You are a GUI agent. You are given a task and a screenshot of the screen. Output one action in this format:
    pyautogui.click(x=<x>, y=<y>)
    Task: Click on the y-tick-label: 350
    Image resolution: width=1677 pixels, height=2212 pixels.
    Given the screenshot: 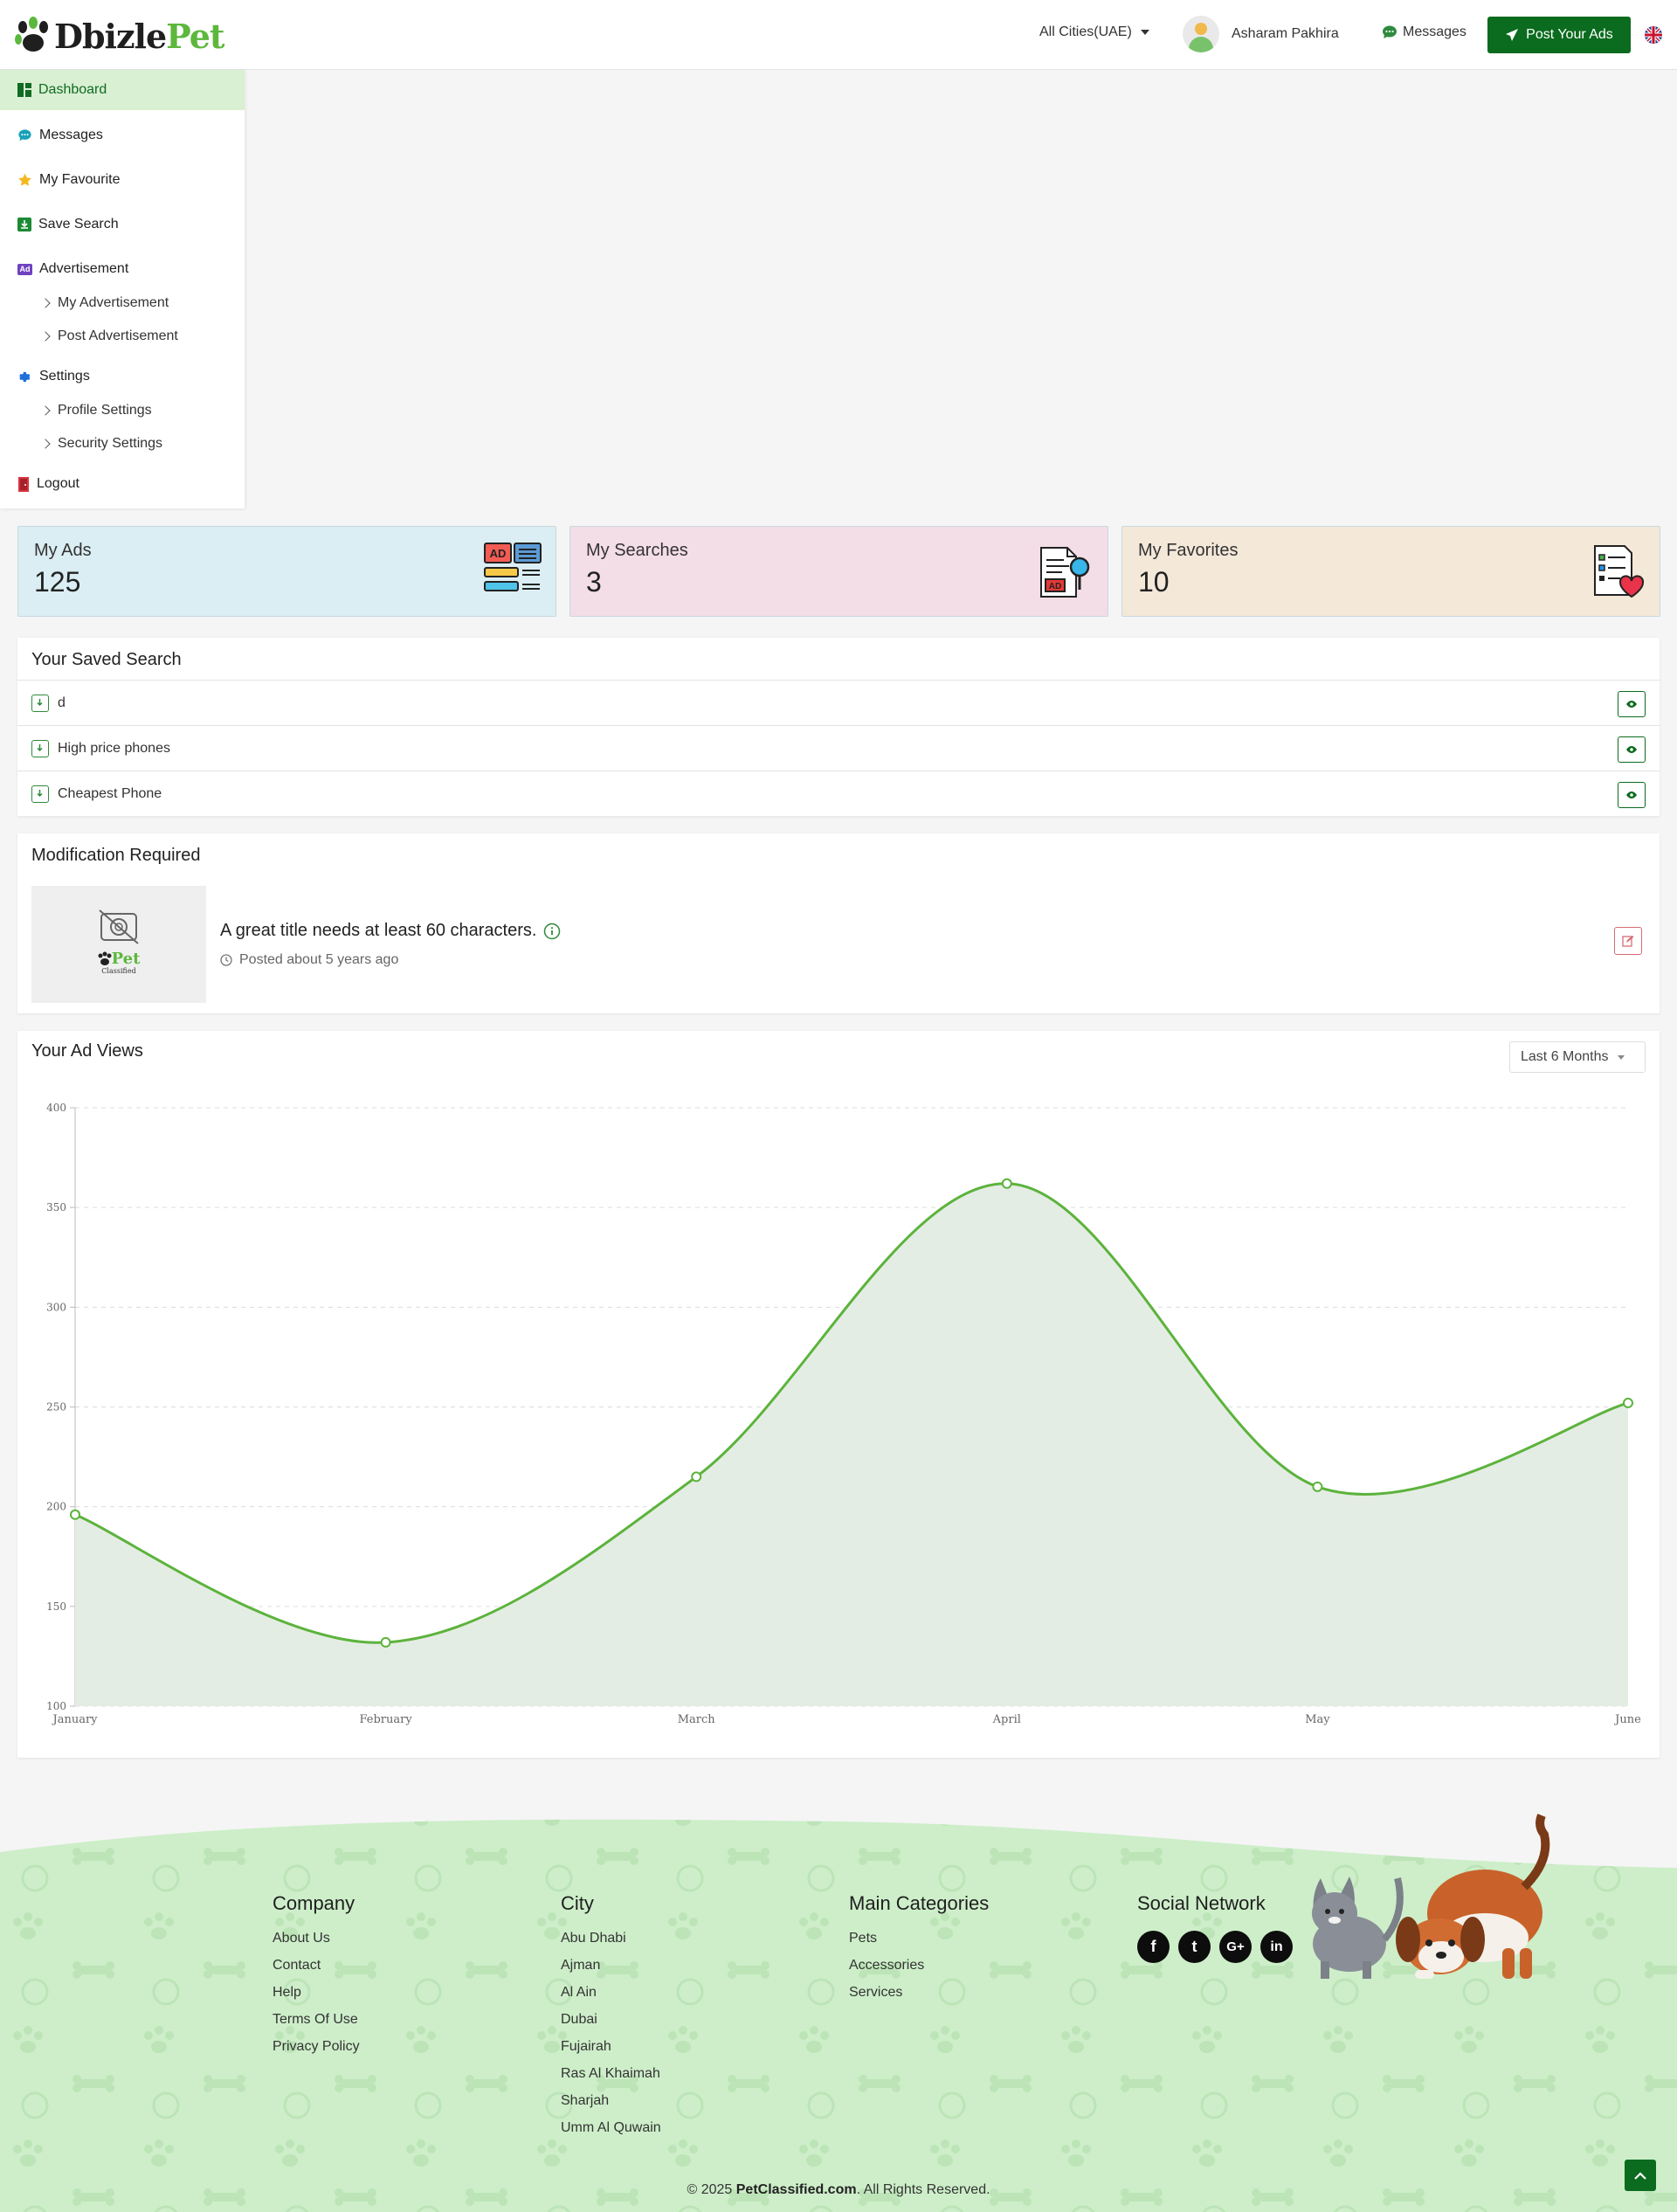 What is the action you would take?
    pyautogui.click(x=56, y=1207)
    